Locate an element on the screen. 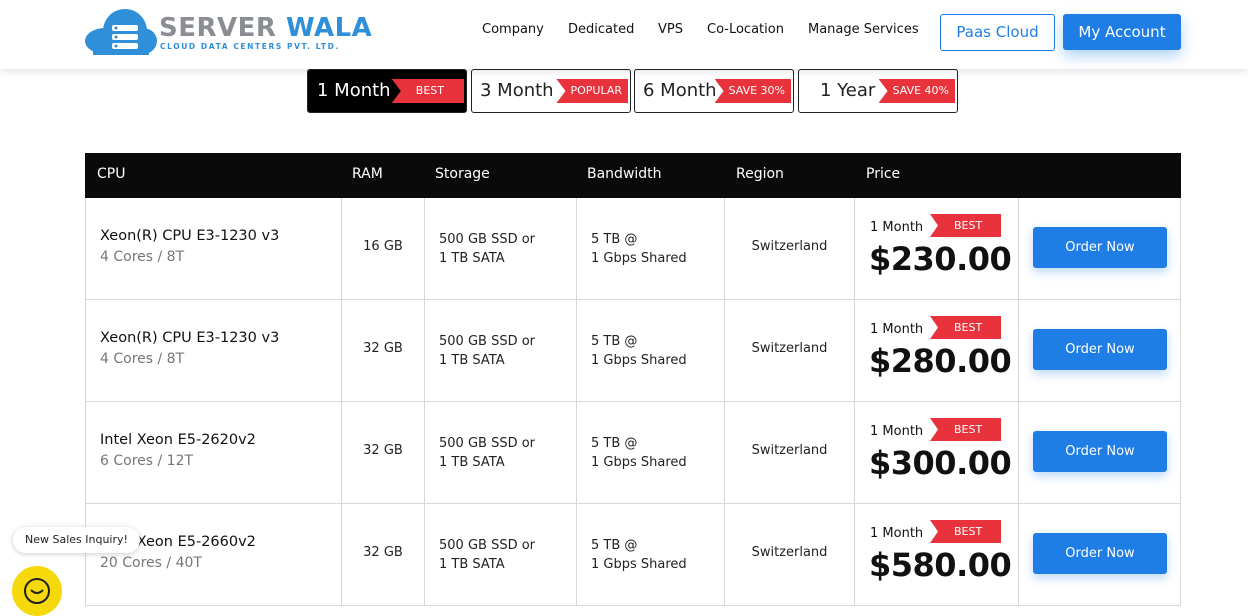 Image resolution: width=1248 pixels, height=616 pixels. price-cell: 1 Month BEST $300.00 is located at coordinates (937, 452).